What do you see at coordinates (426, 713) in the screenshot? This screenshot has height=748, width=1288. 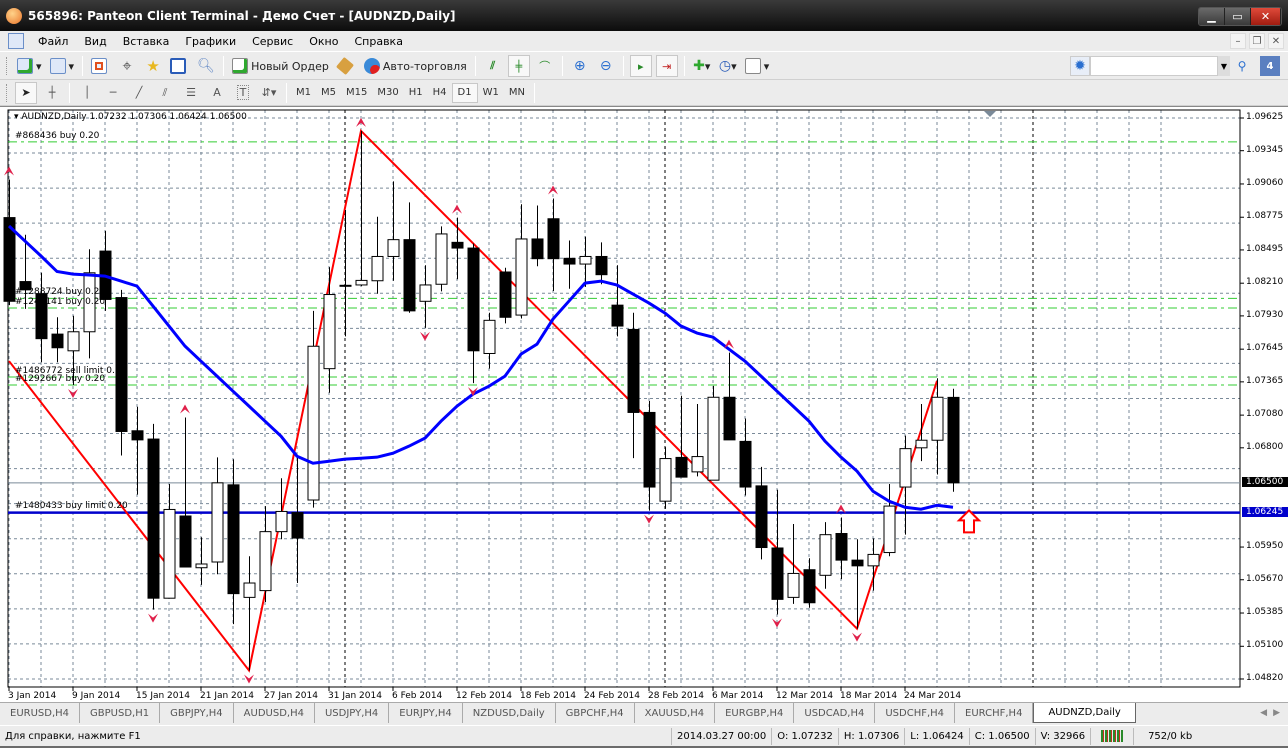 I see `chart-tab: EURJPY,H4` at bounding box center [426, 713].